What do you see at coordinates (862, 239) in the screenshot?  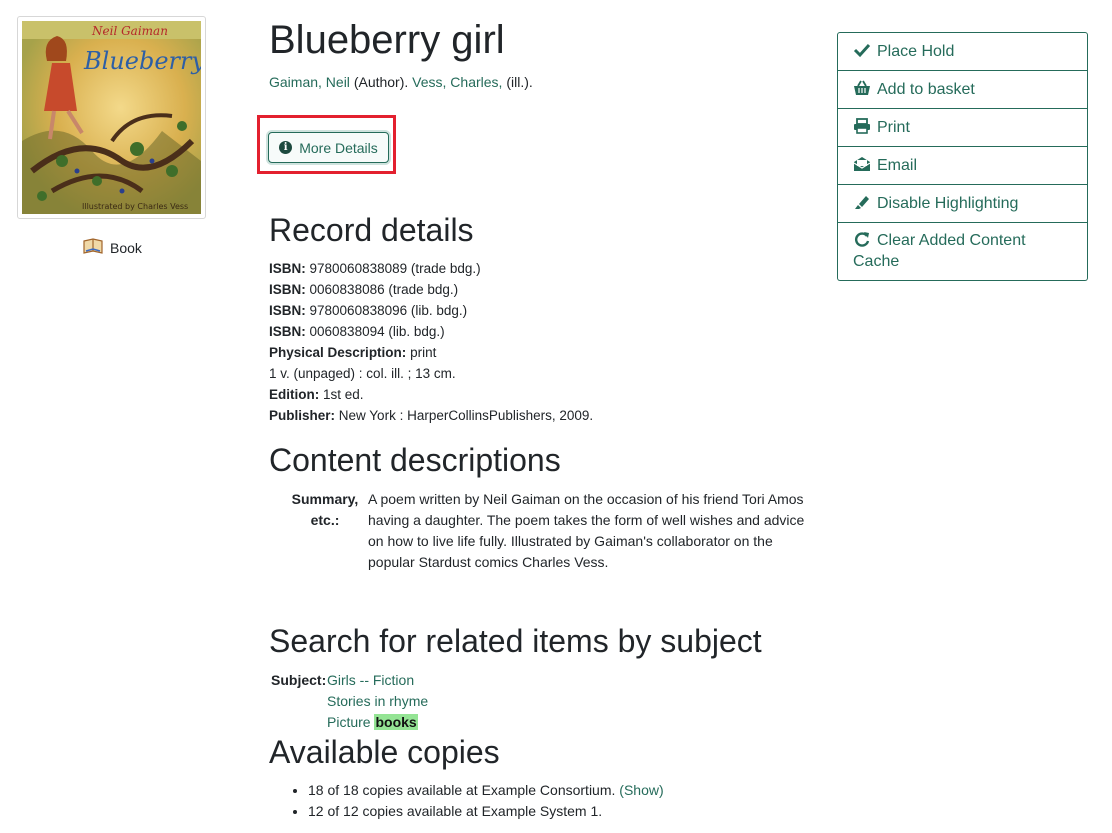 I see `refresh-icon` at bounding box center [862, 239].